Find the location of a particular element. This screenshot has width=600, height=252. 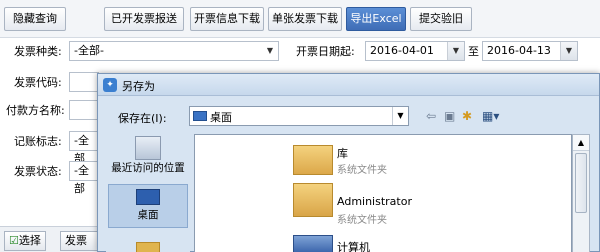

invoice-type-column-header: 发票种 is located at coordinates (80, 241).